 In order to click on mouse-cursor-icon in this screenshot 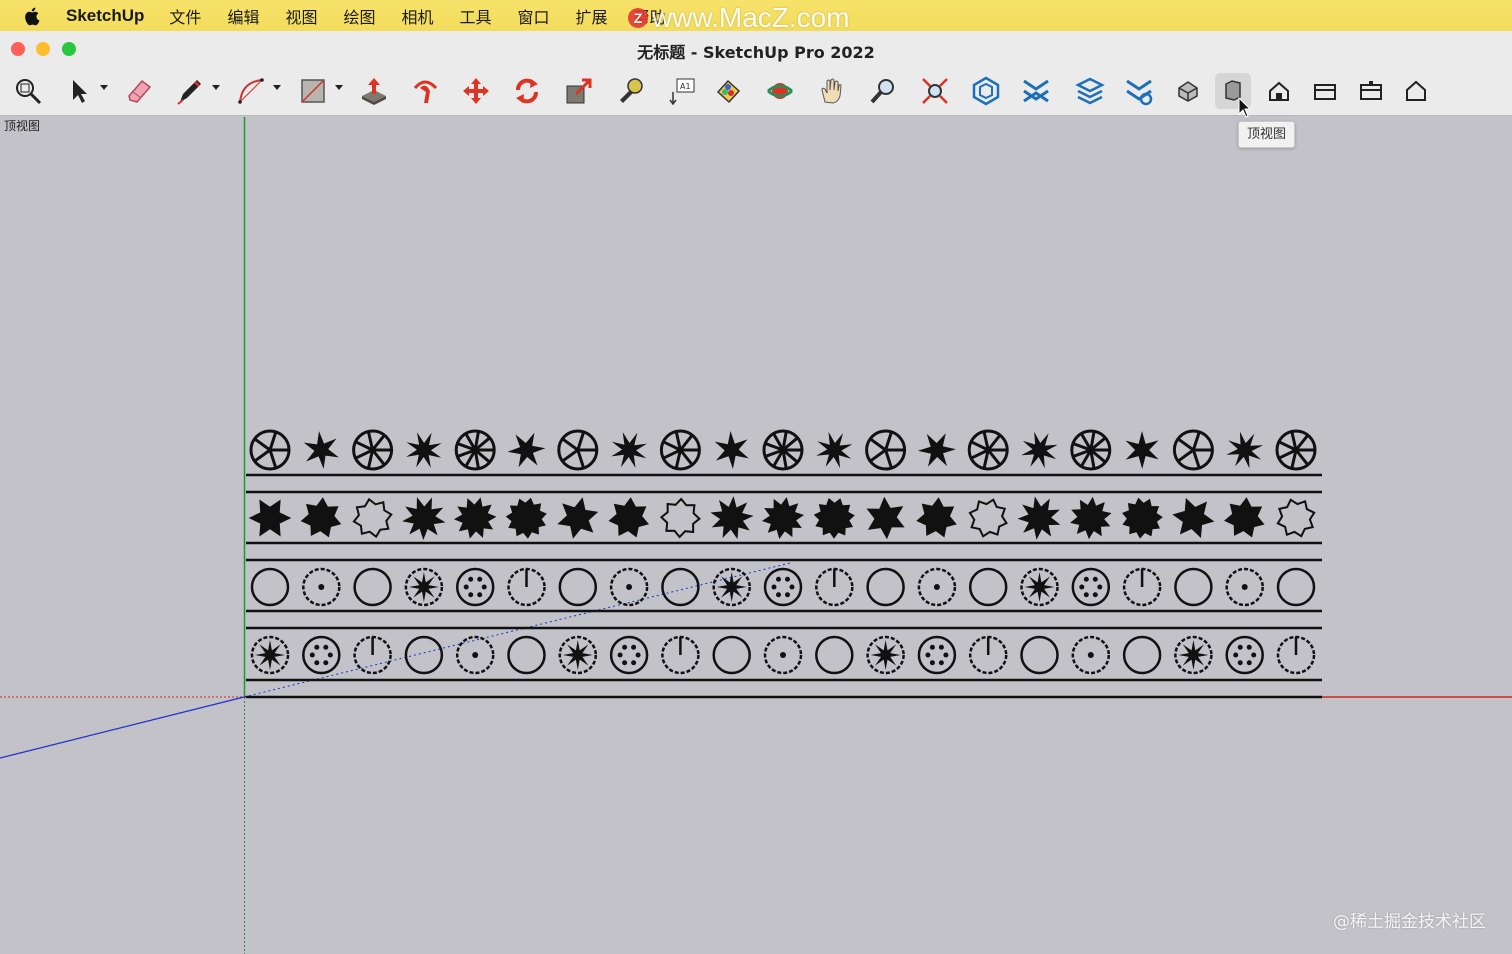, I will do `click(1245, 107)`.